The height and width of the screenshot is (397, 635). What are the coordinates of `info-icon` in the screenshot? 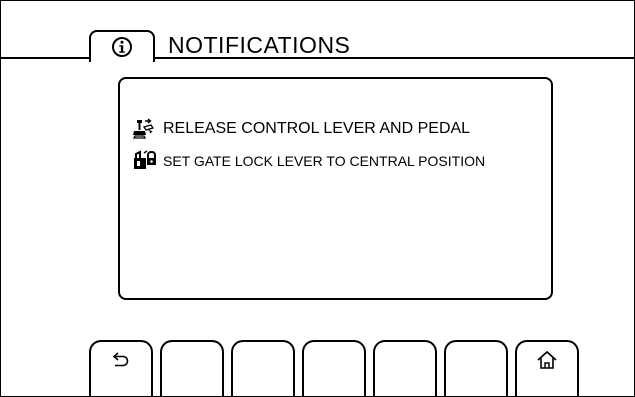 It's located at (122, 47).